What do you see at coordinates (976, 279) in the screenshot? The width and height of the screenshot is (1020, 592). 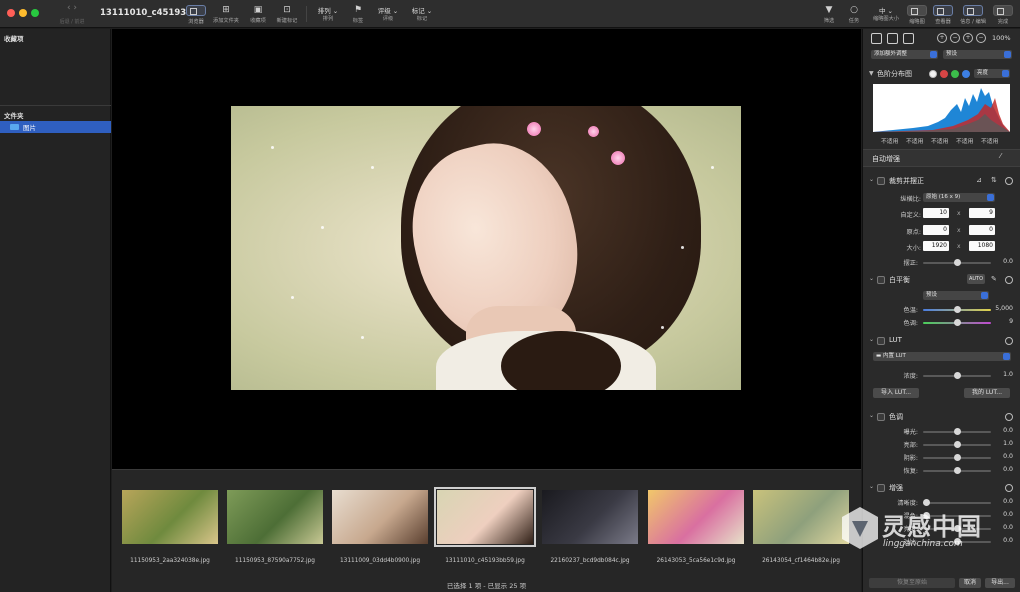 I see `auto-white-balance-button: AUTO` at bounding box center [976, 279].